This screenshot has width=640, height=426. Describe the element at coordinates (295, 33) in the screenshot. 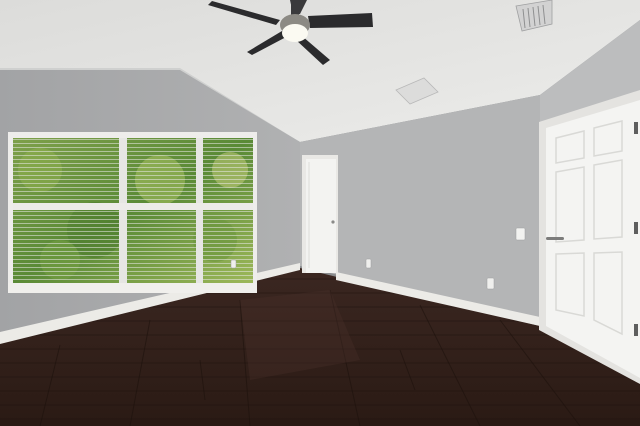

I see `ceiling-light` at that location.